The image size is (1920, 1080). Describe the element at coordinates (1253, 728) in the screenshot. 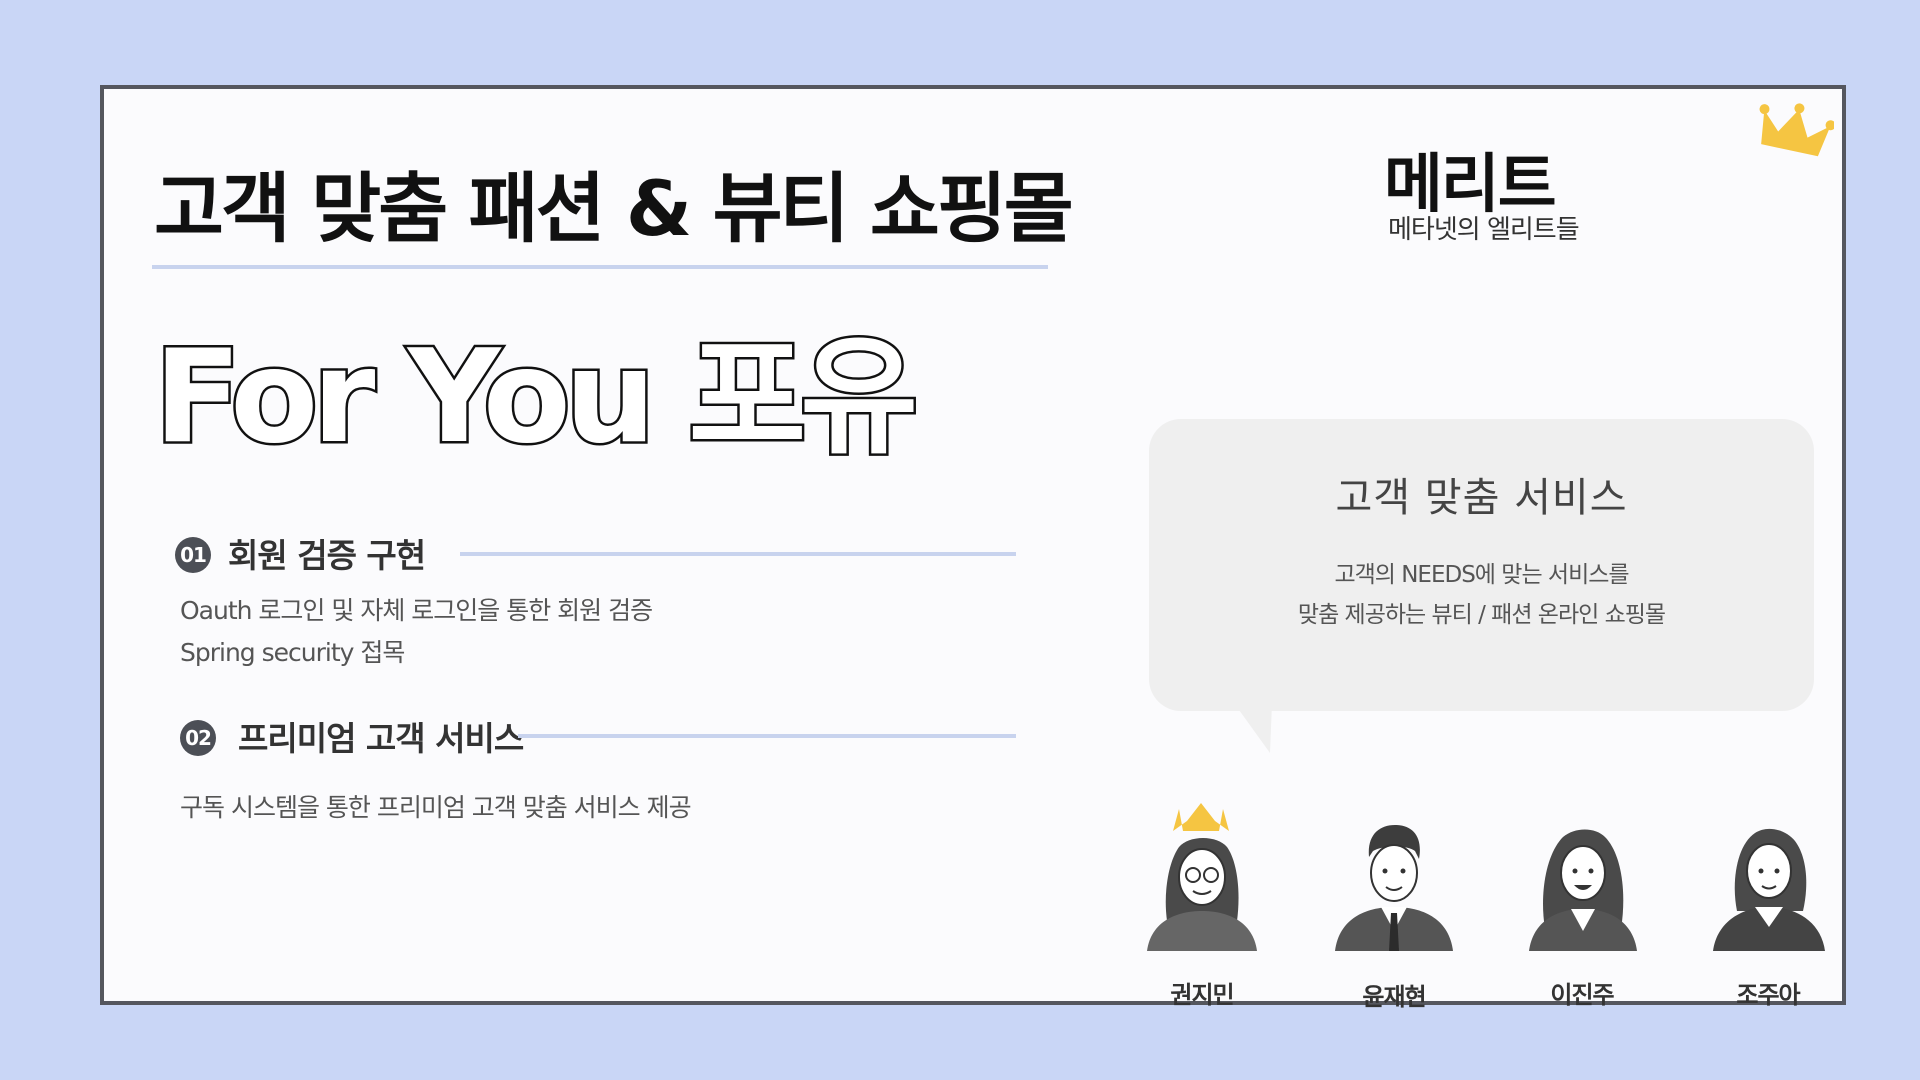

I see `bubble-tail` at that location.